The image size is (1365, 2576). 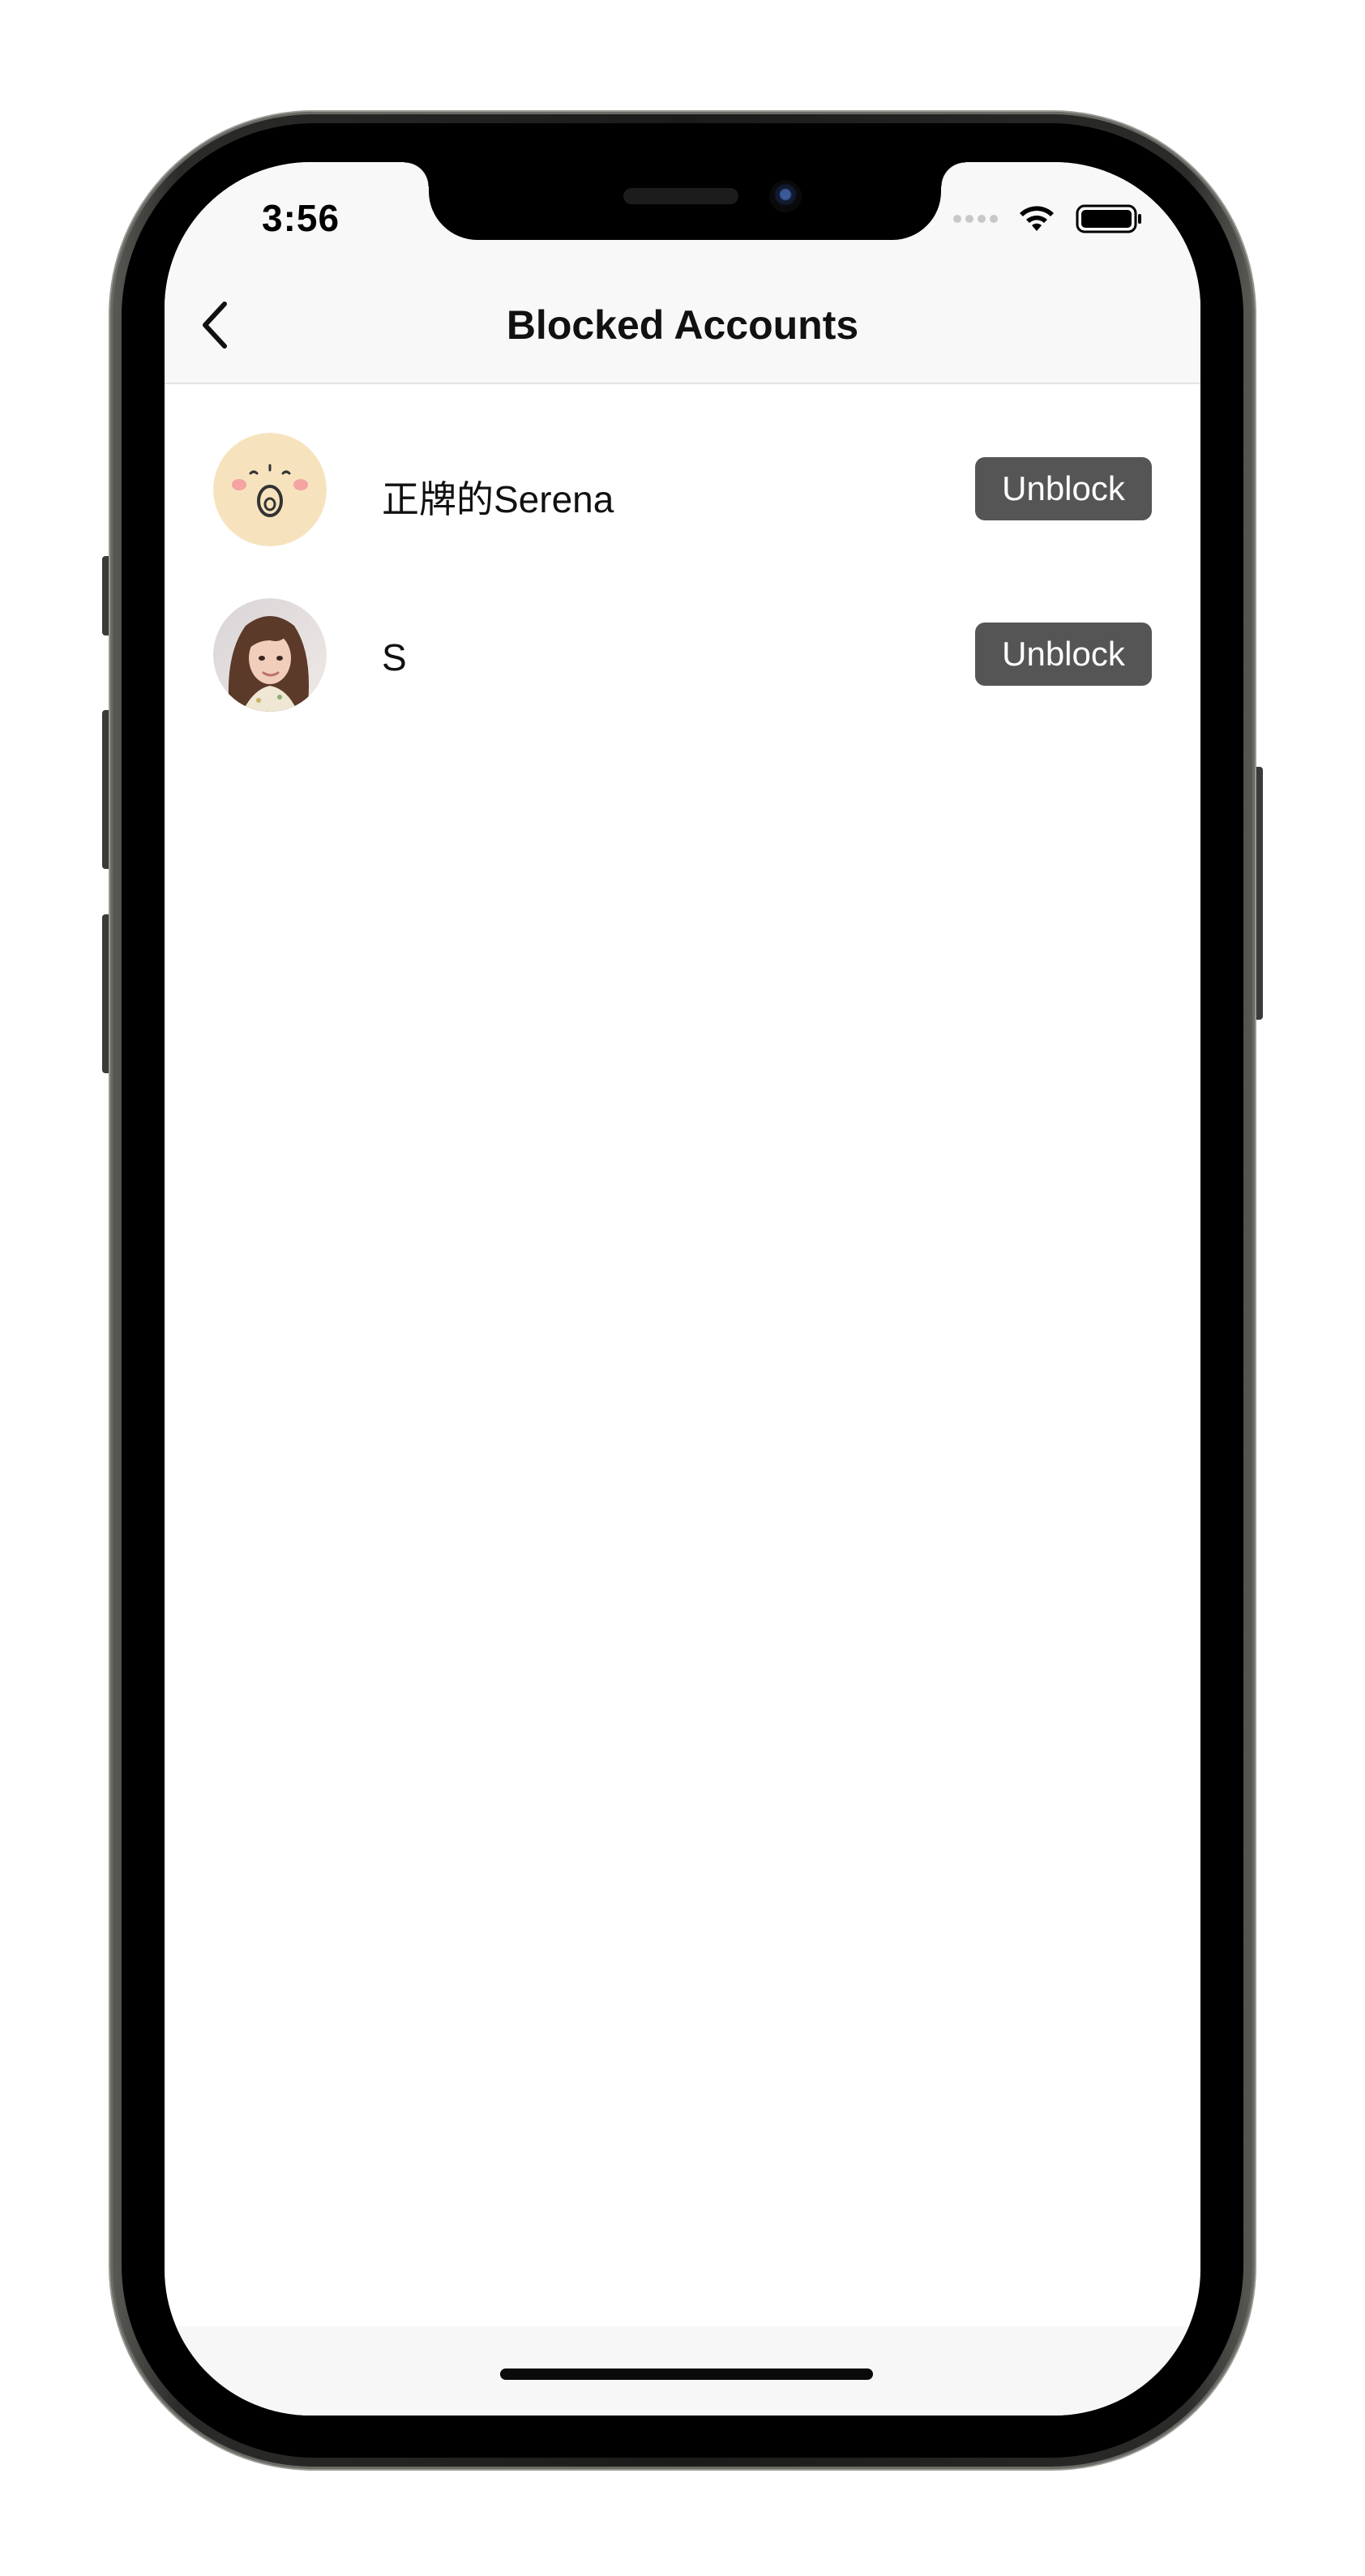 I want to click on photo-avatar, so click(x=270, y=655).